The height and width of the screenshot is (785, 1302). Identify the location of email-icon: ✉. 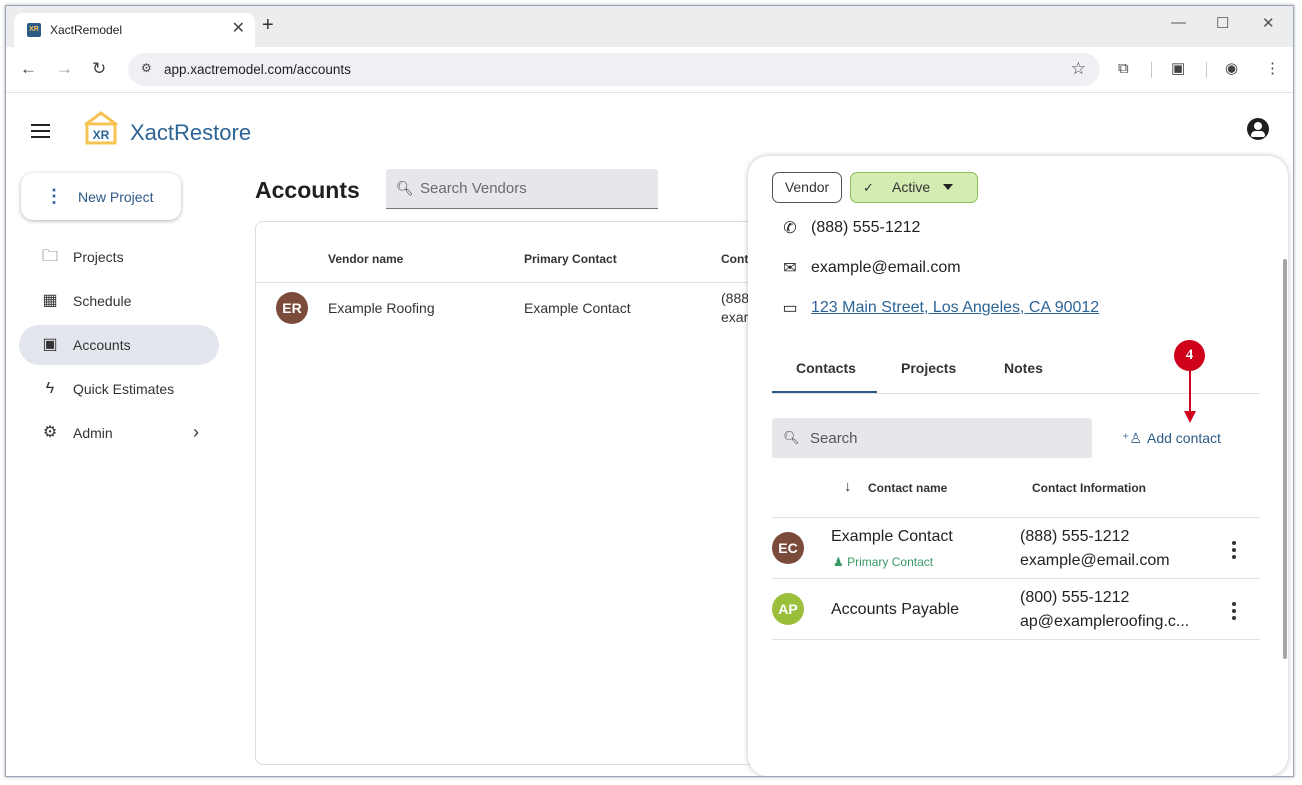
(790, 268).